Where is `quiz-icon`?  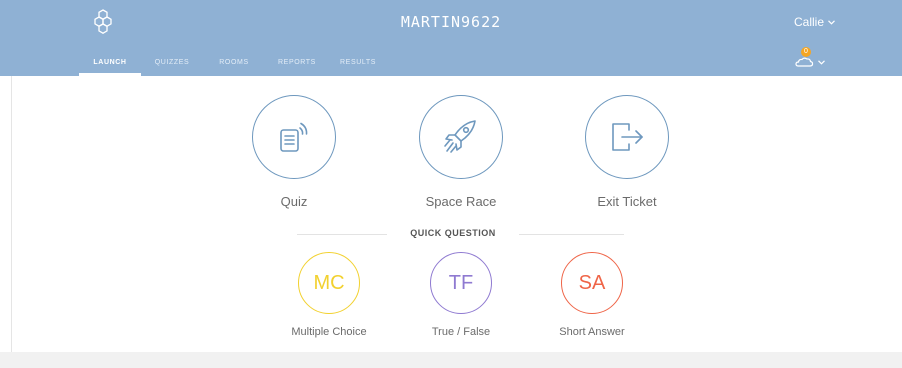
quiz-icon is located at coordinates (294, 137).